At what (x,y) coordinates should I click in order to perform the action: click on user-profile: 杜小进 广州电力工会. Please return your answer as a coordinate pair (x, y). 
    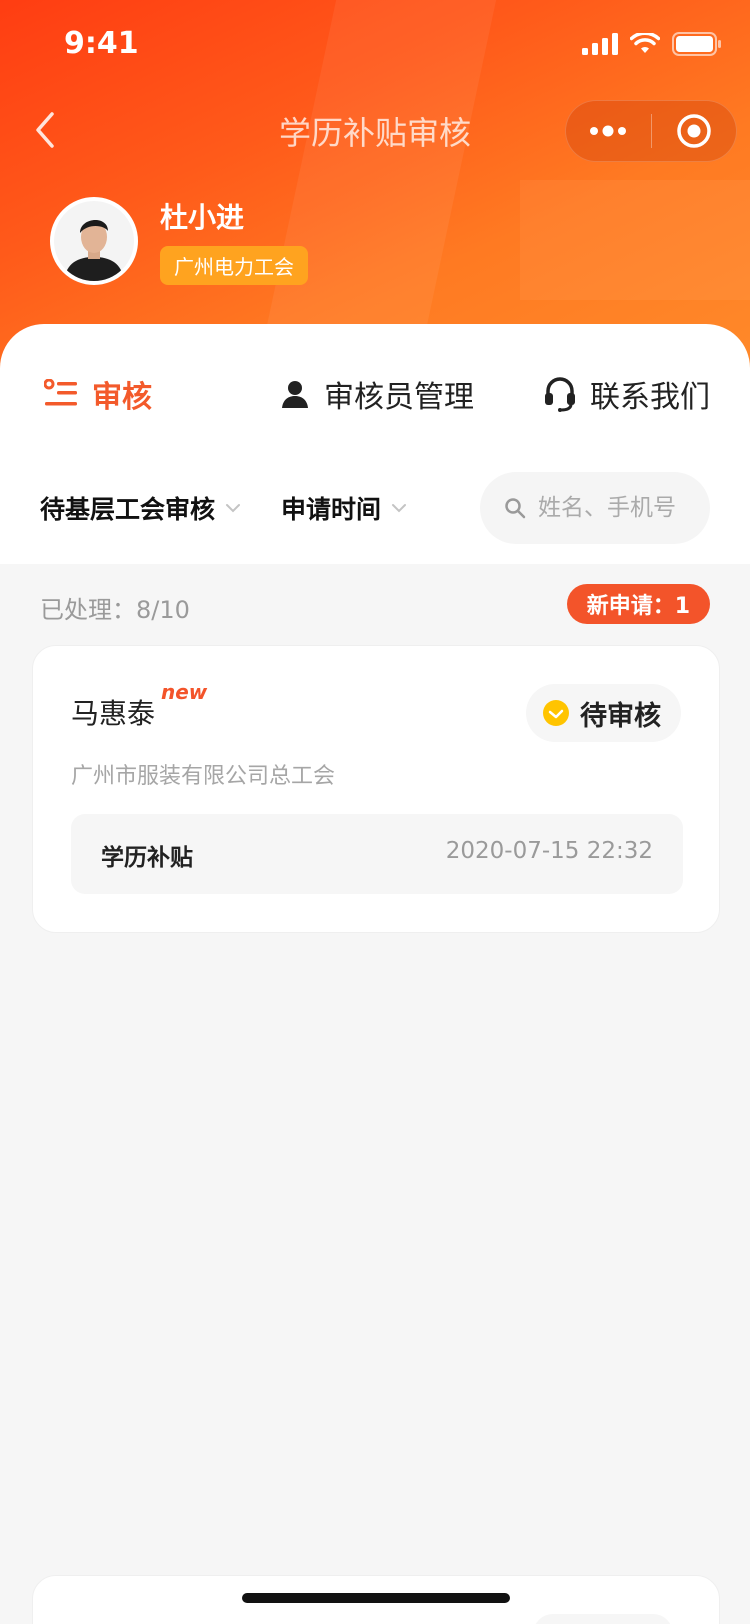
    Looking at the image, I should click on (179, 240).